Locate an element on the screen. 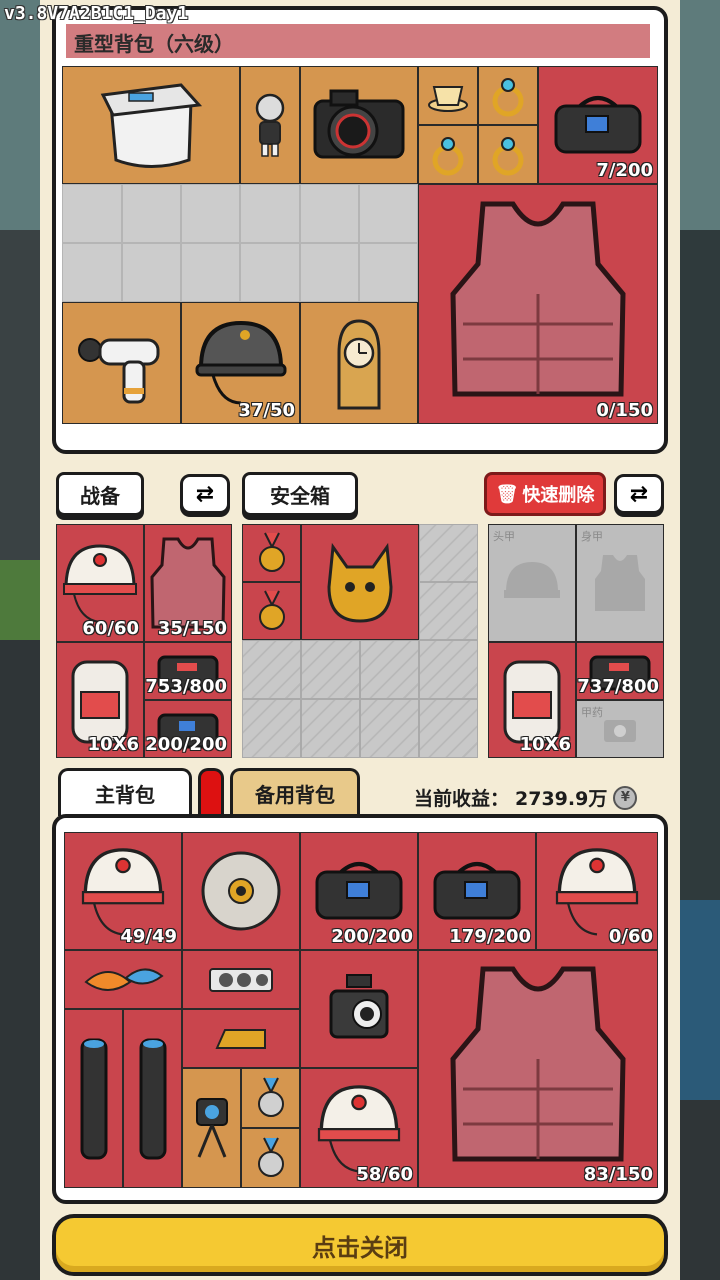  item-count: 37/50 is located at coordinates (266, 410).